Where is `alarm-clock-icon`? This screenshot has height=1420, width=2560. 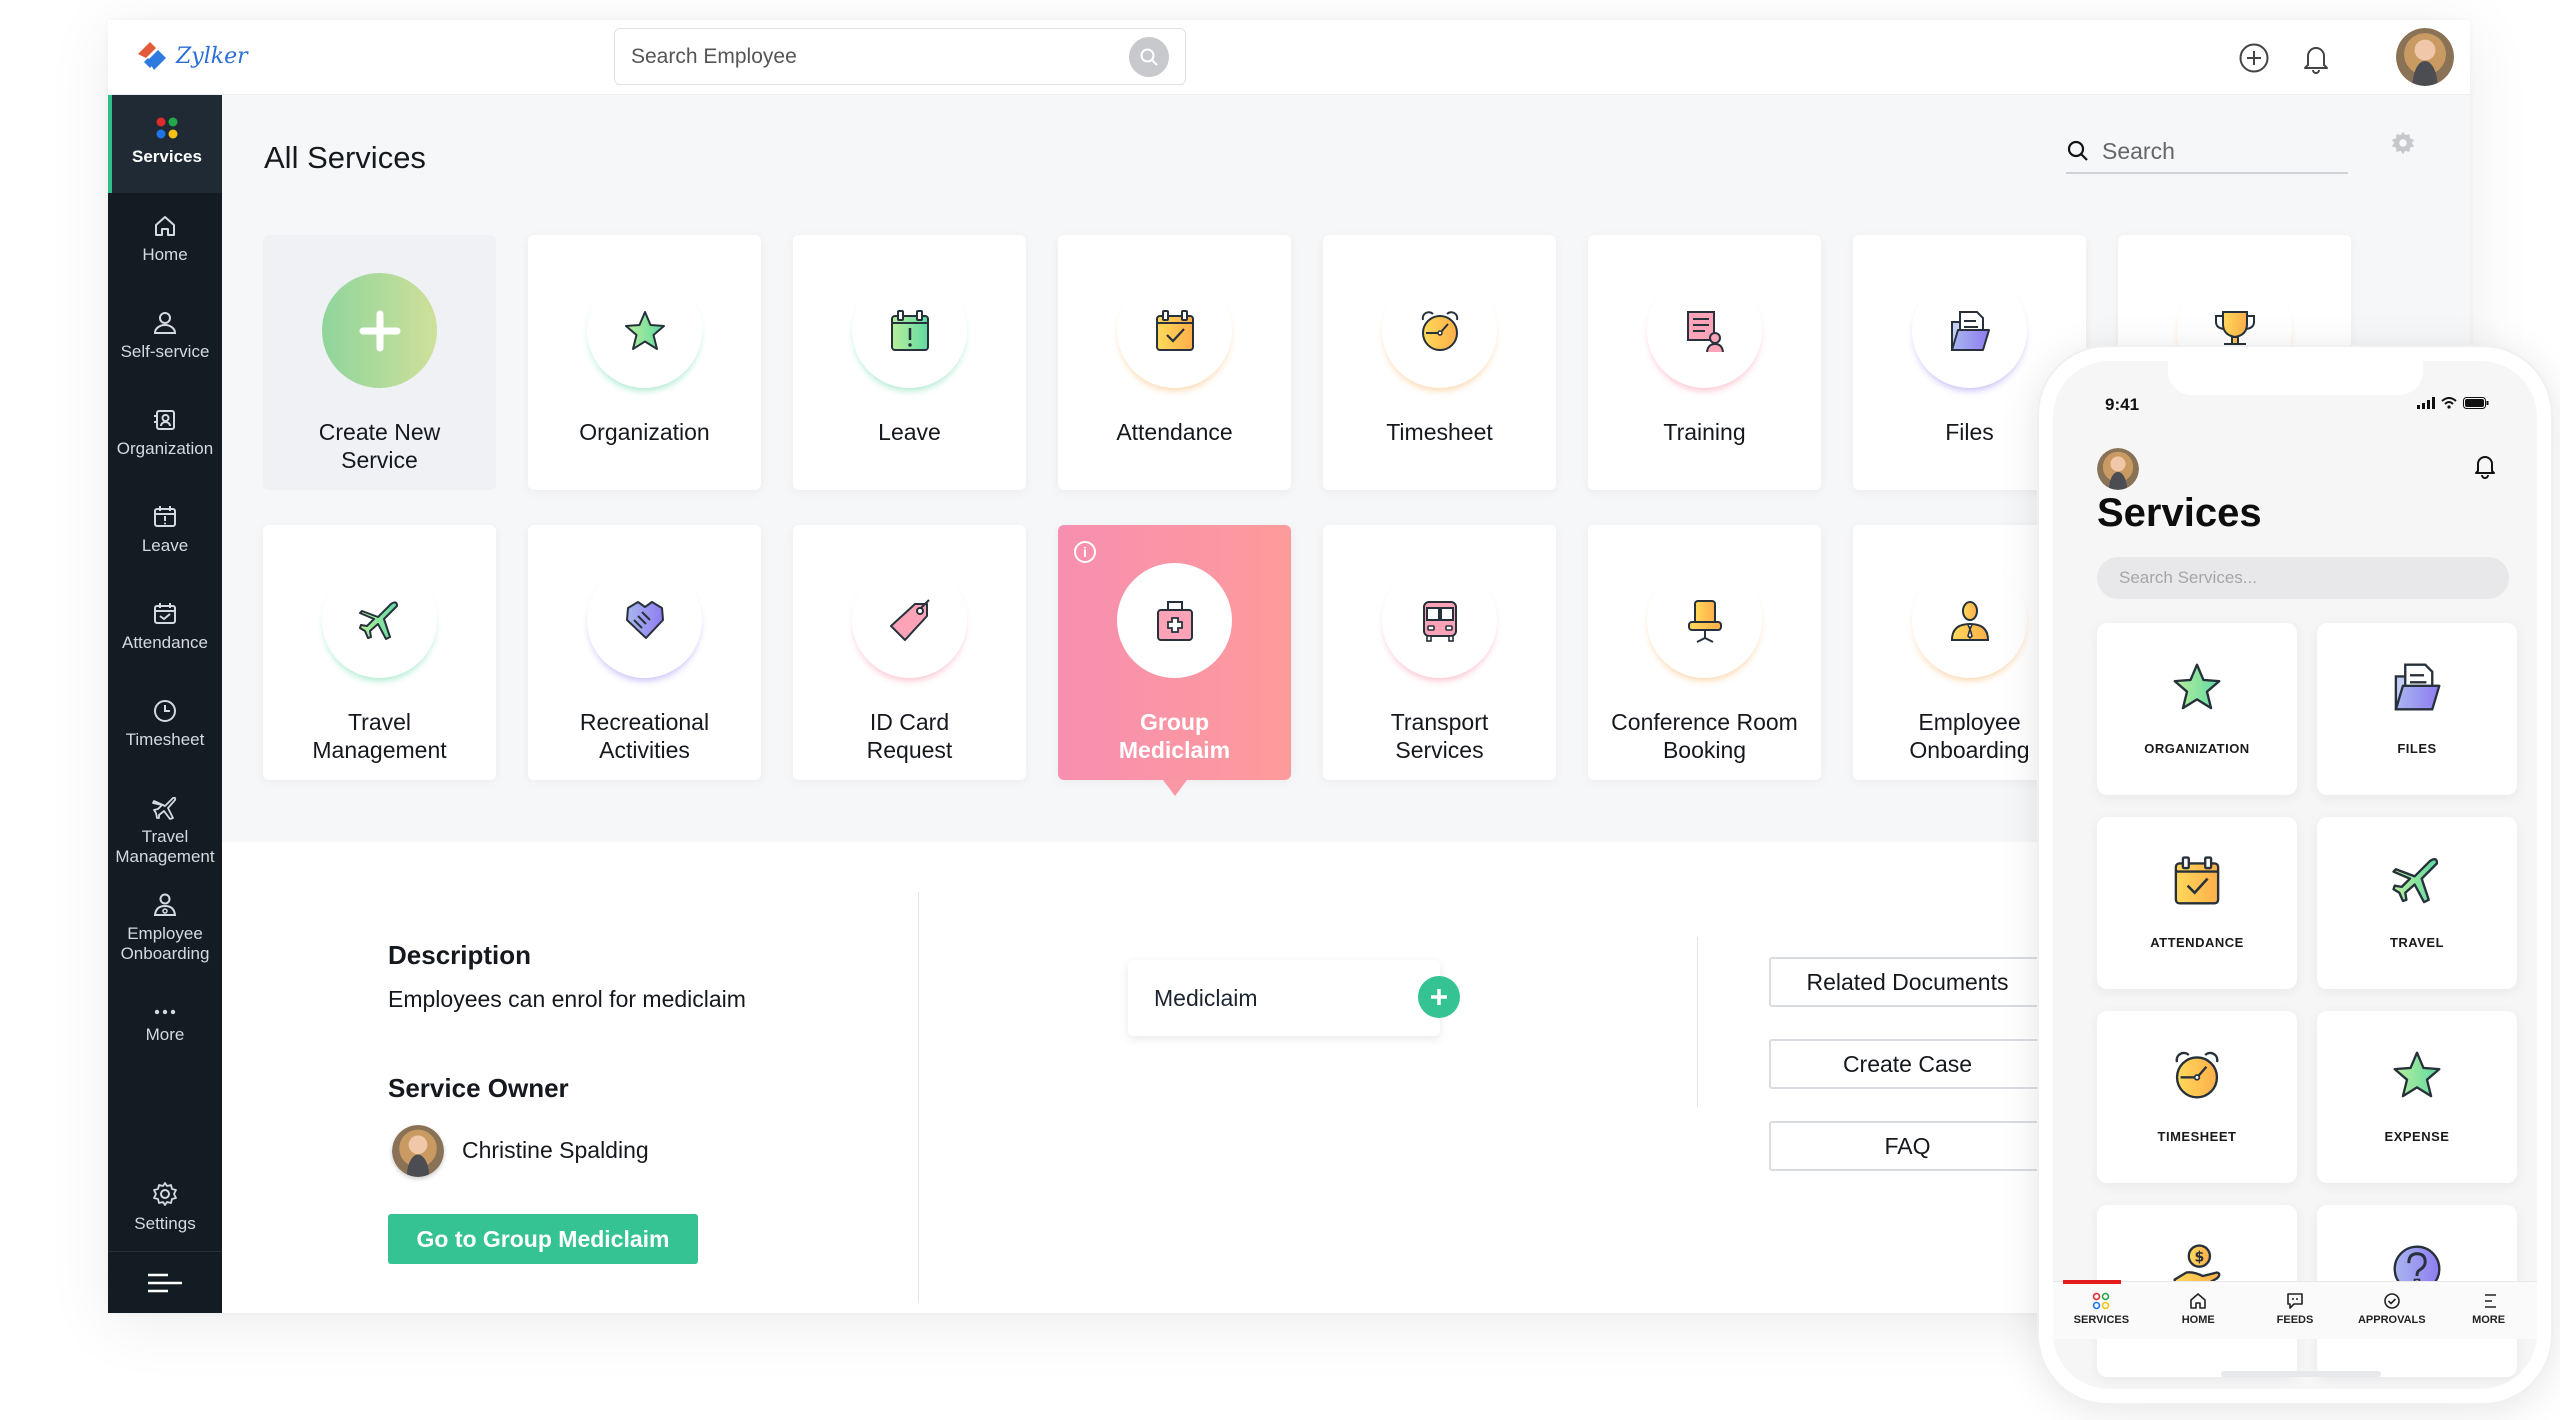 alarm-clock-icon is located at coordinates (1439, 330).